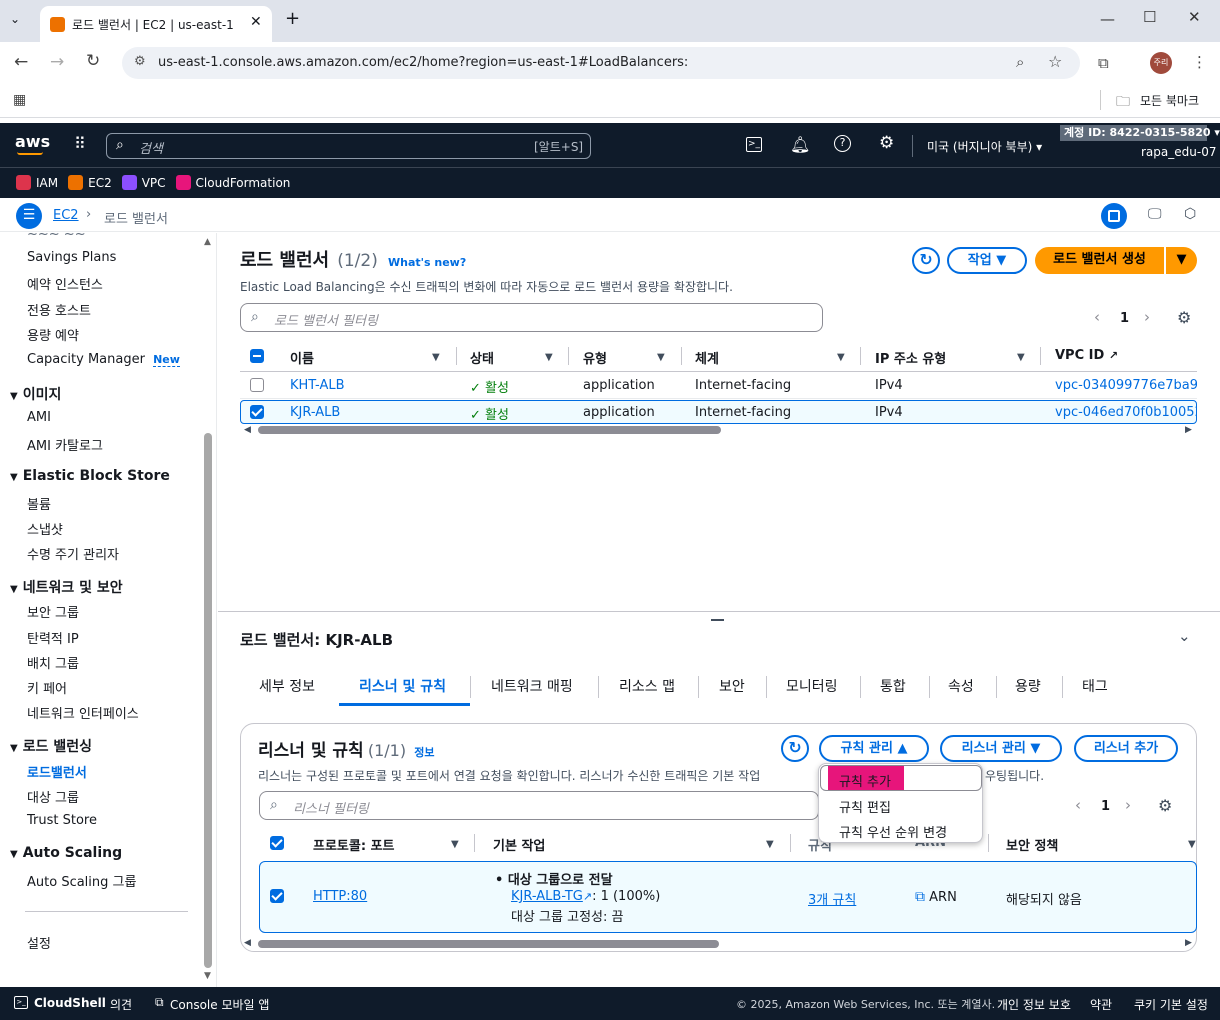 This screenshot has width=1220, height=1020. I want to click on sidebar-item-security-groups: 보안 그룹, so click(53, 611).